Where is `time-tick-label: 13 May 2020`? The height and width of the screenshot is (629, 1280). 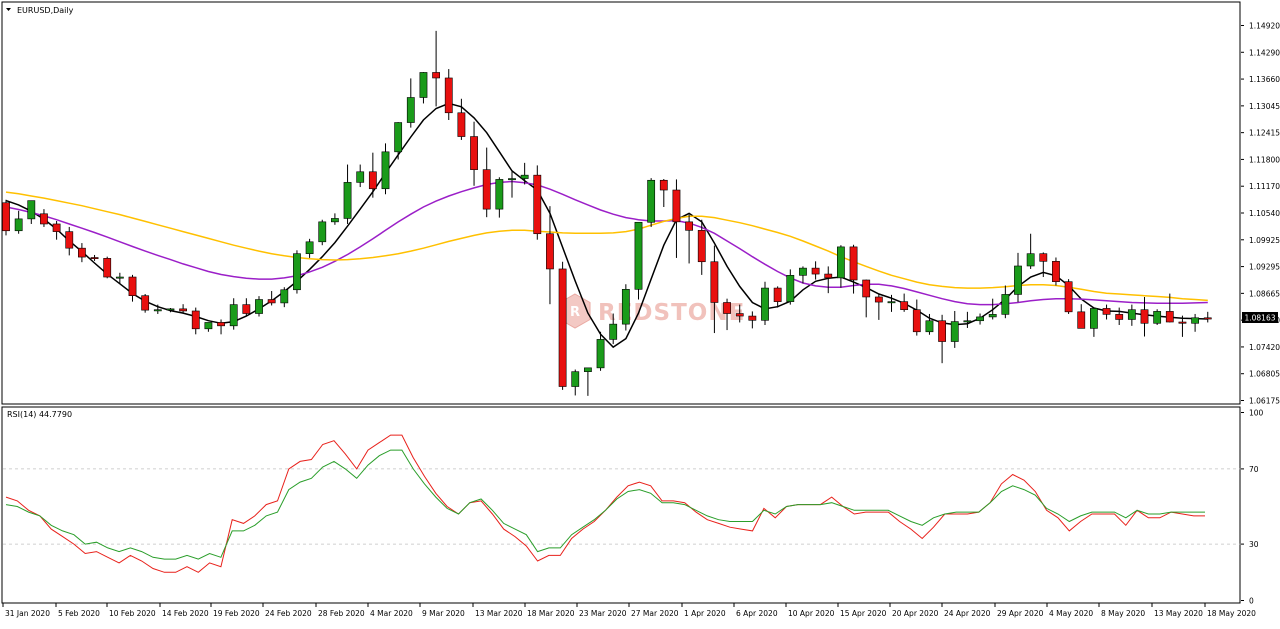
time-tick-label: 13 May 2020 is located at coordinates (1178, 613).